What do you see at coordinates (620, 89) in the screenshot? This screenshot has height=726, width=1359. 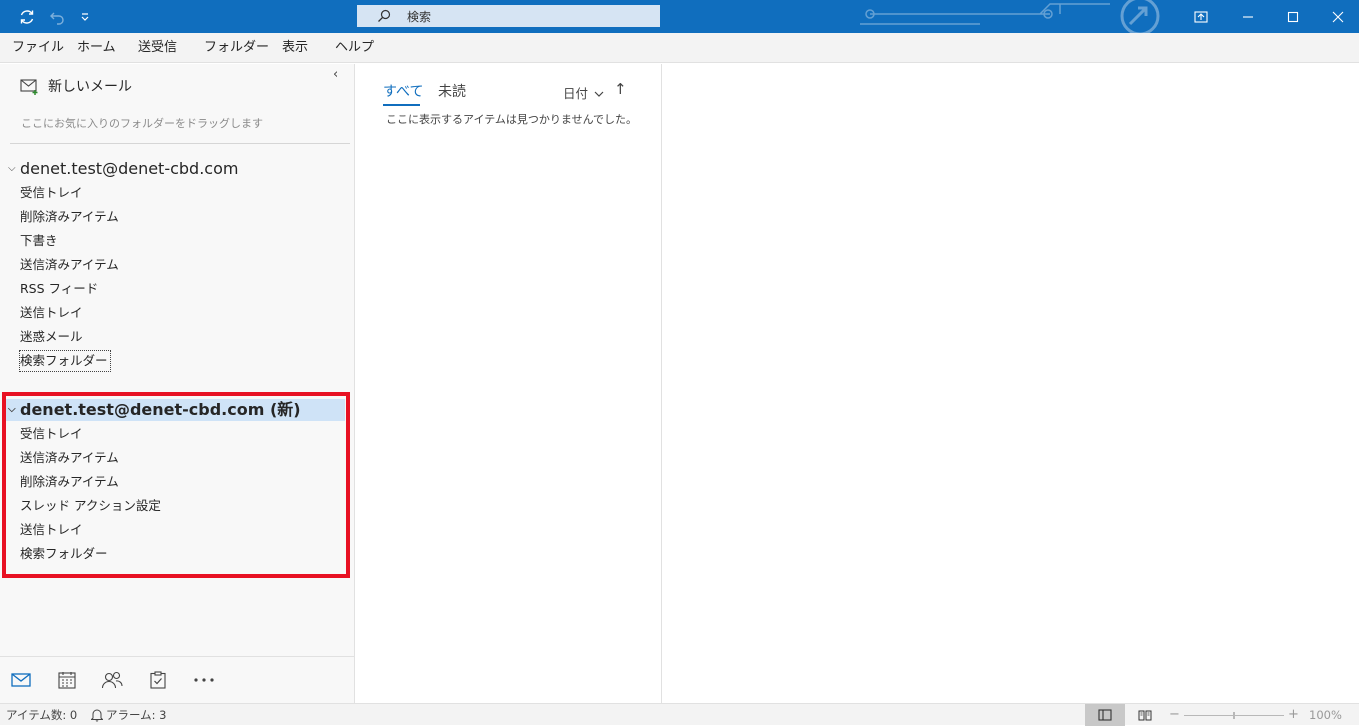 I see `sort-direction-arrow-icon: ↑` at bounding box center [620, 89].